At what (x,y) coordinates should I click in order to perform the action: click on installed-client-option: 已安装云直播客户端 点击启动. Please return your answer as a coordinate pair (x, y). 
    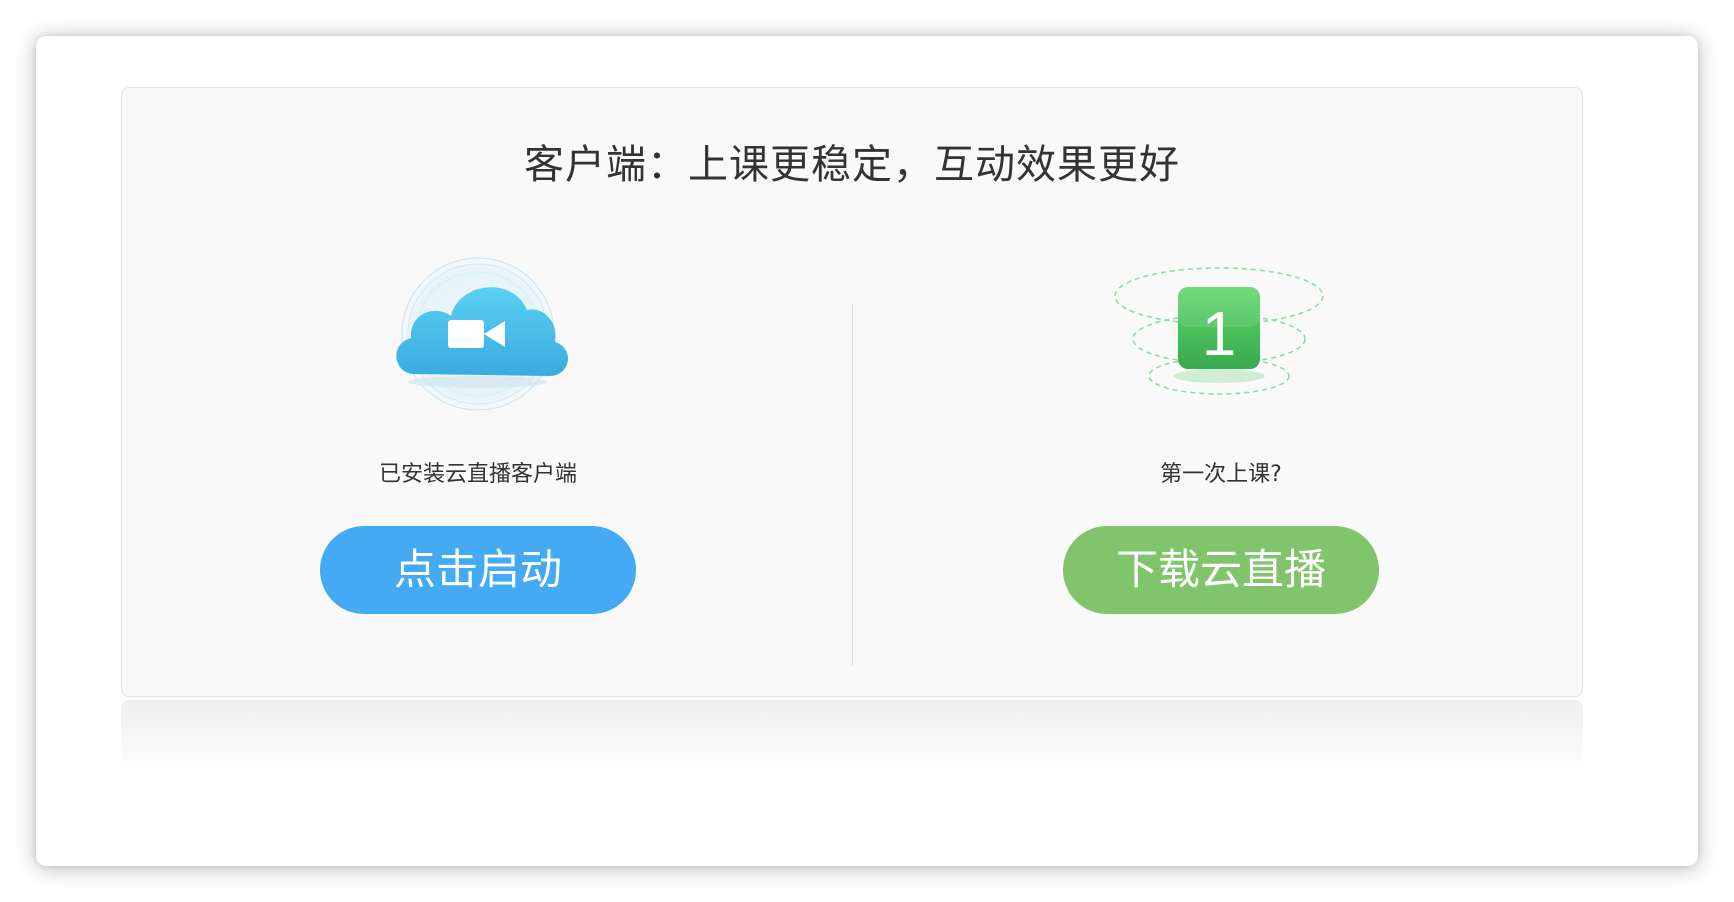
    Looking at the image, I should click on (478, 431).